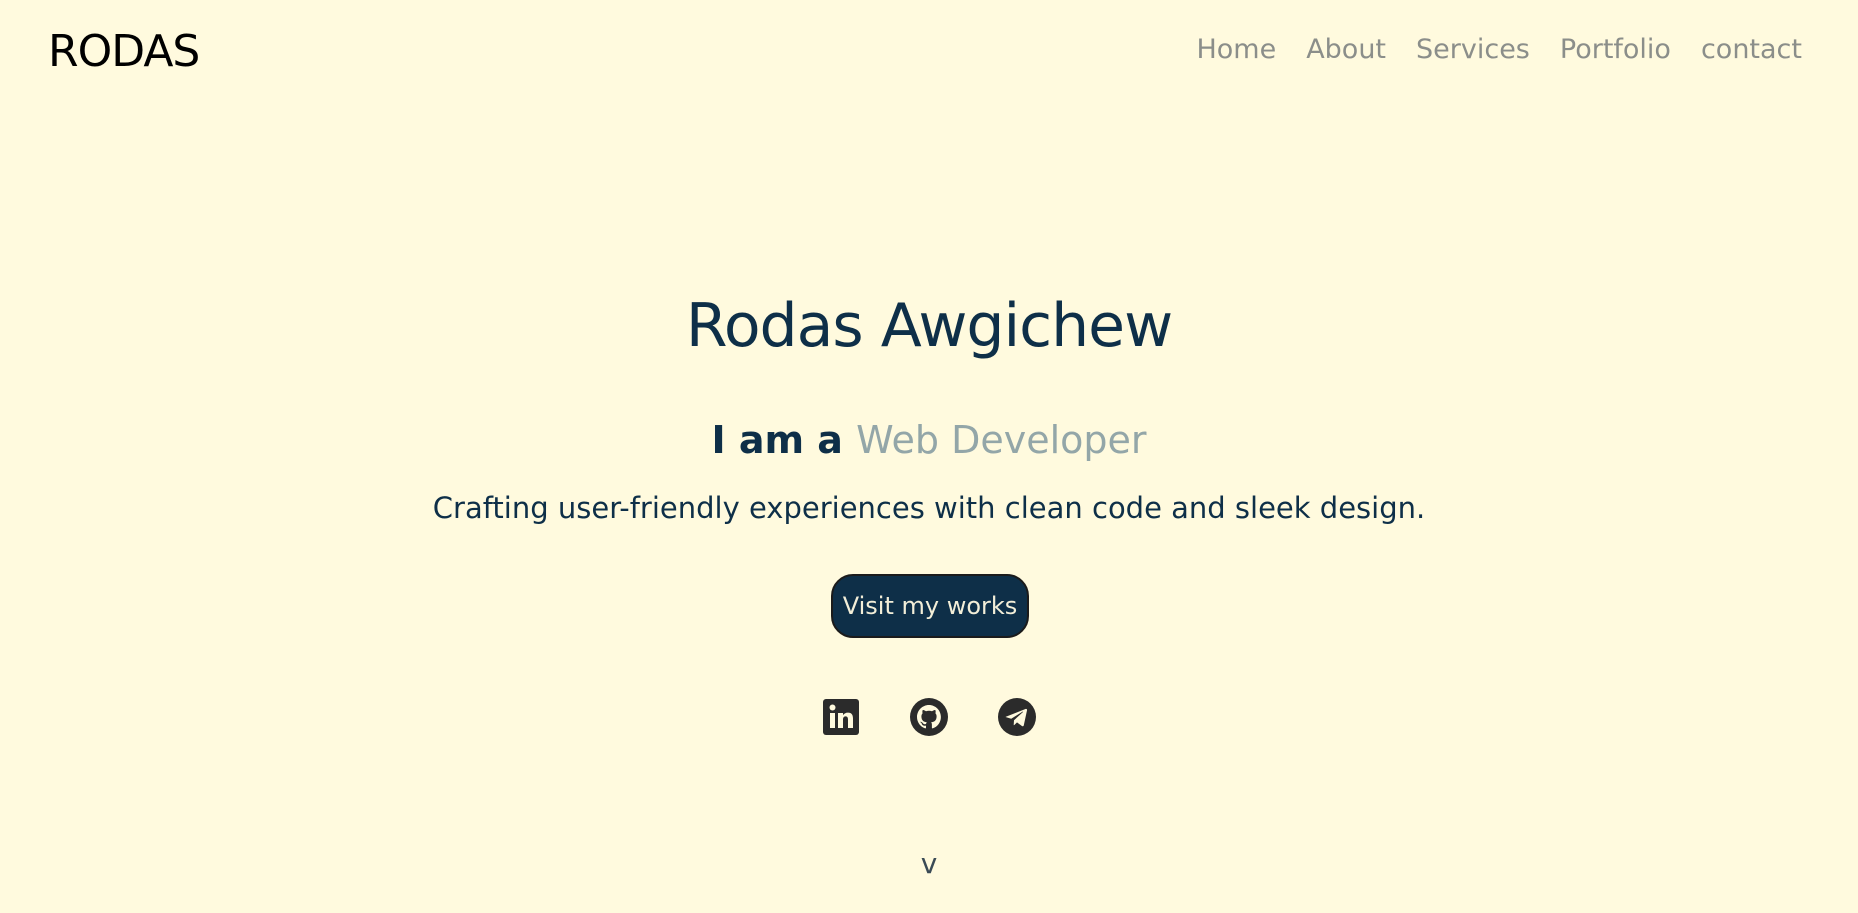  What do you see at coordinates (930, 606) in the screenshot?
I see `visit-works-button: Visit my works` at bounding box center [930, 606].